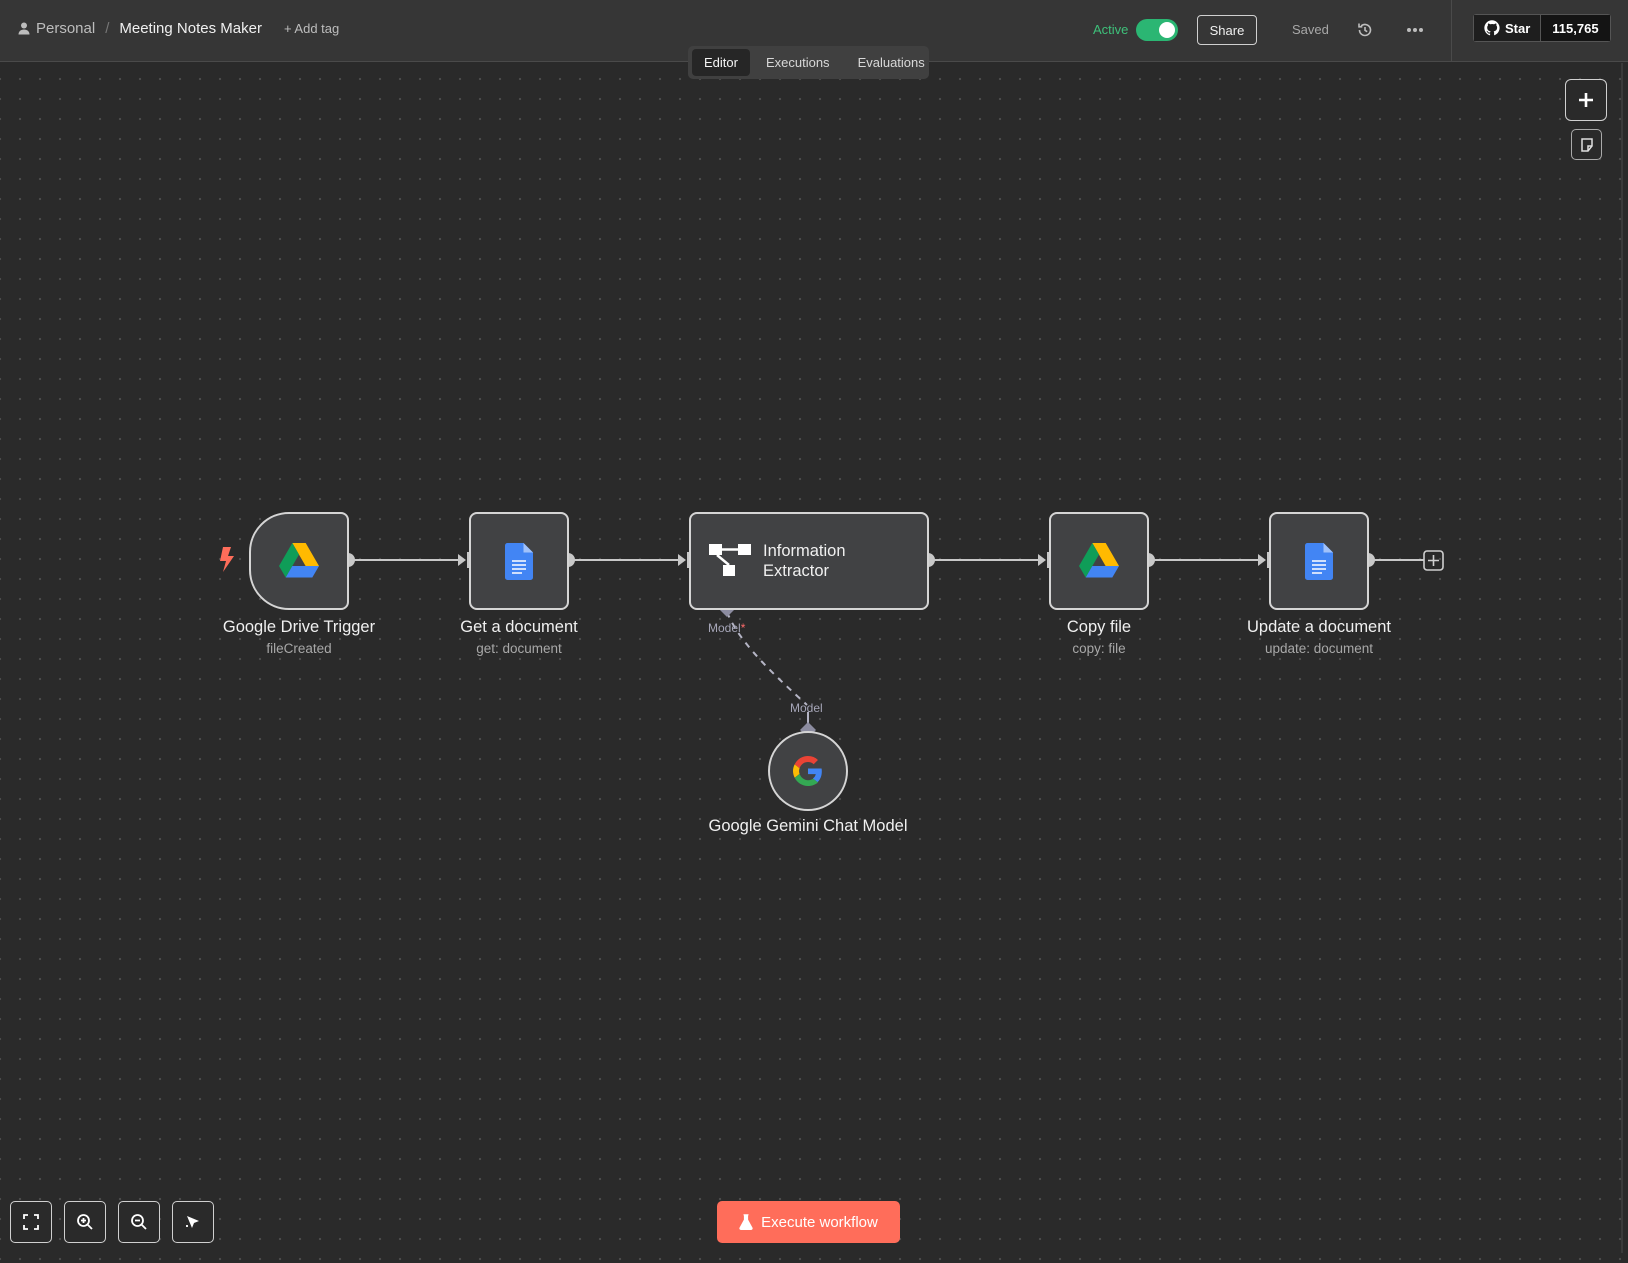 The width and height of the screenshot is (1628, 1263). I want to click on more-options-icon, so click(1415, 30).